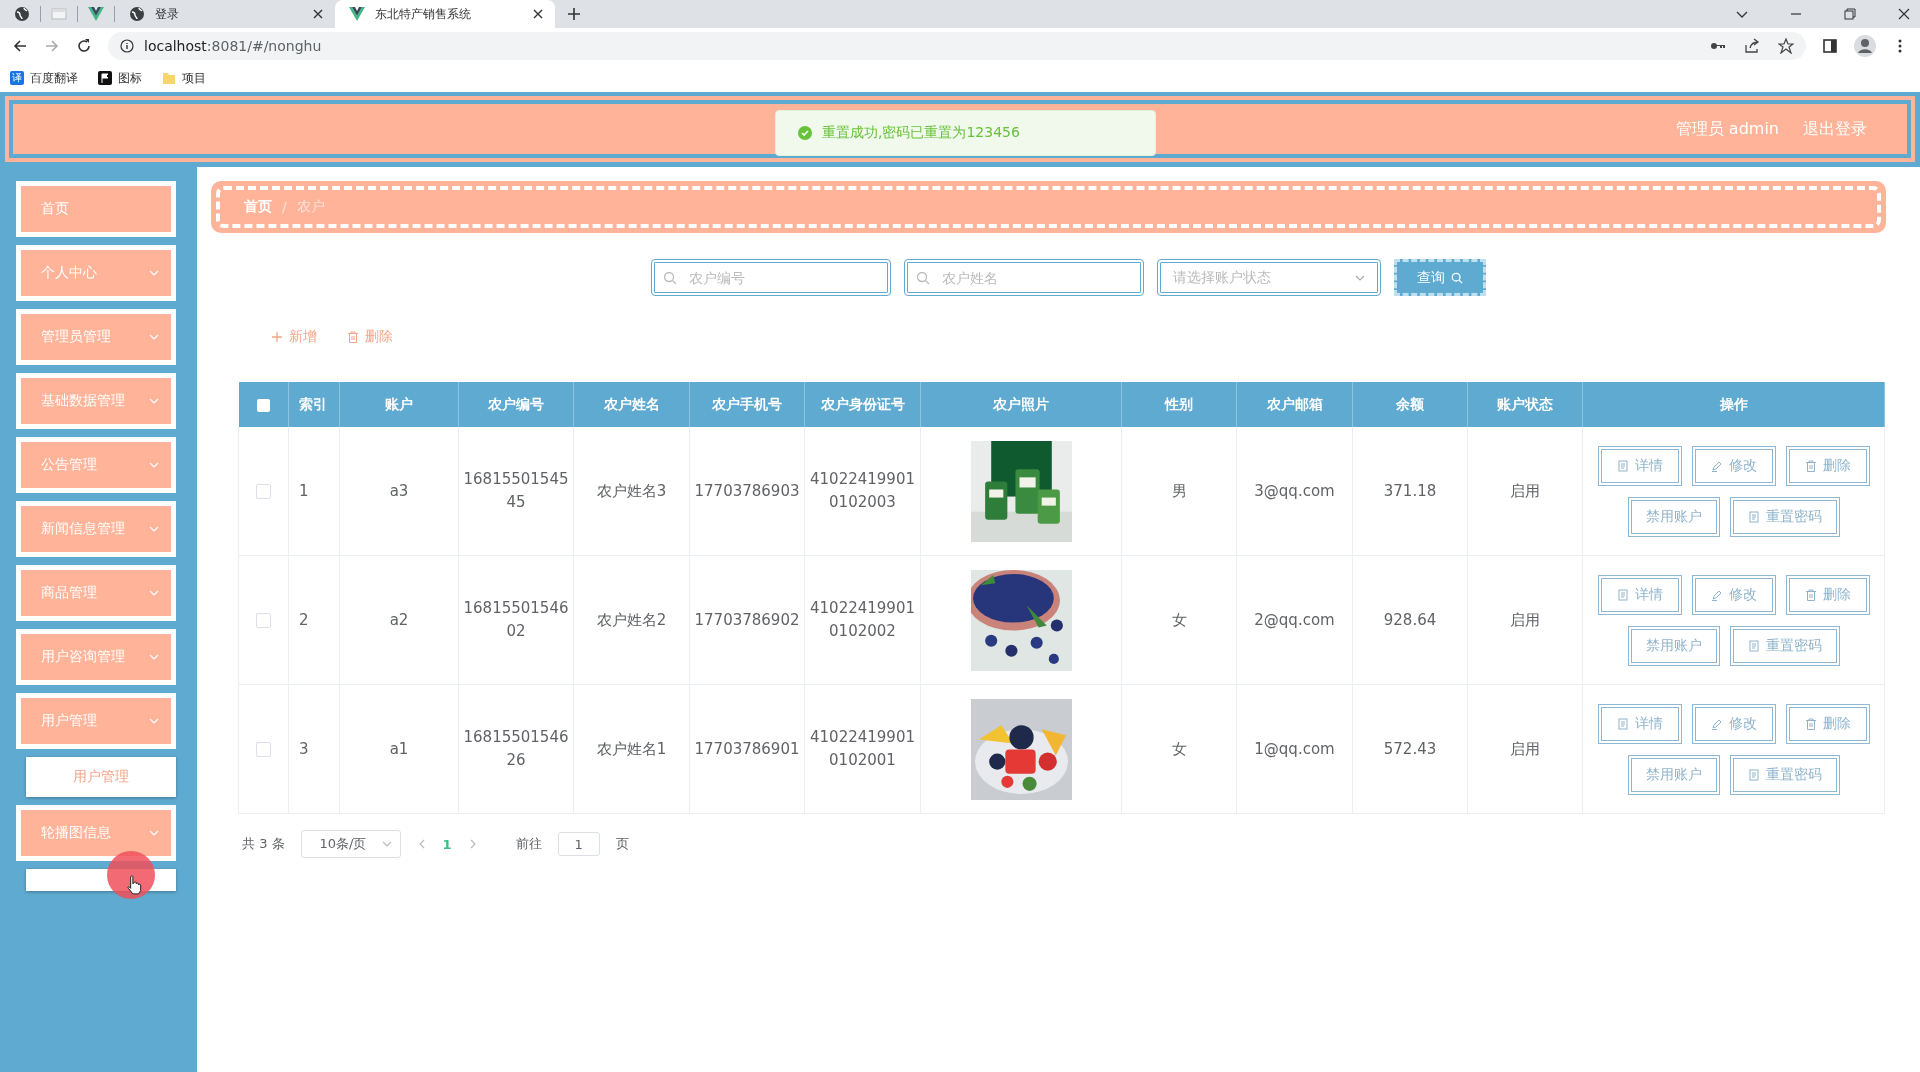 This screenshot has width=1920, height=1072. I want to click on table-cell: 农户姓名2, so click(631, 619).